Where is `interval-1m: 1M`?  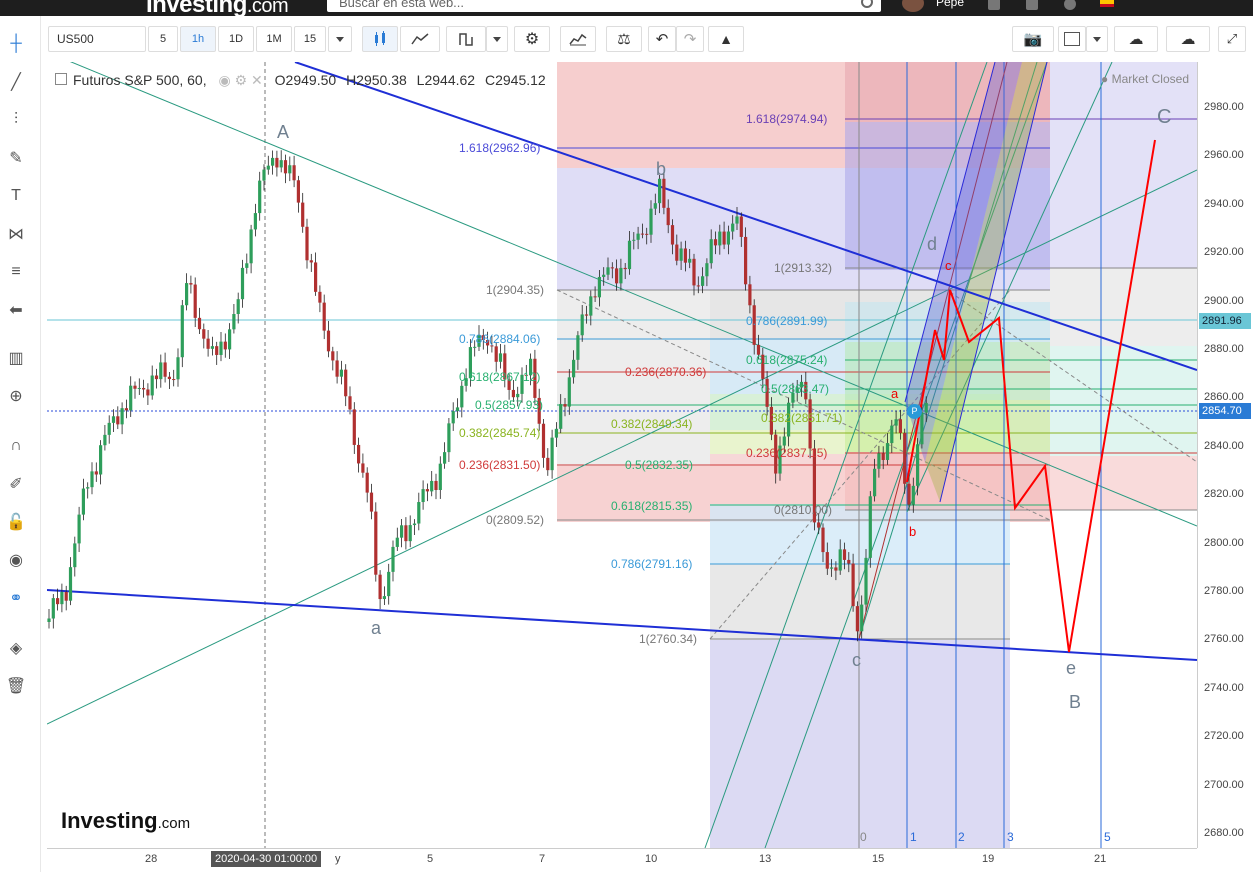
interval-1m: 1M is located at coordinates (274, 39).